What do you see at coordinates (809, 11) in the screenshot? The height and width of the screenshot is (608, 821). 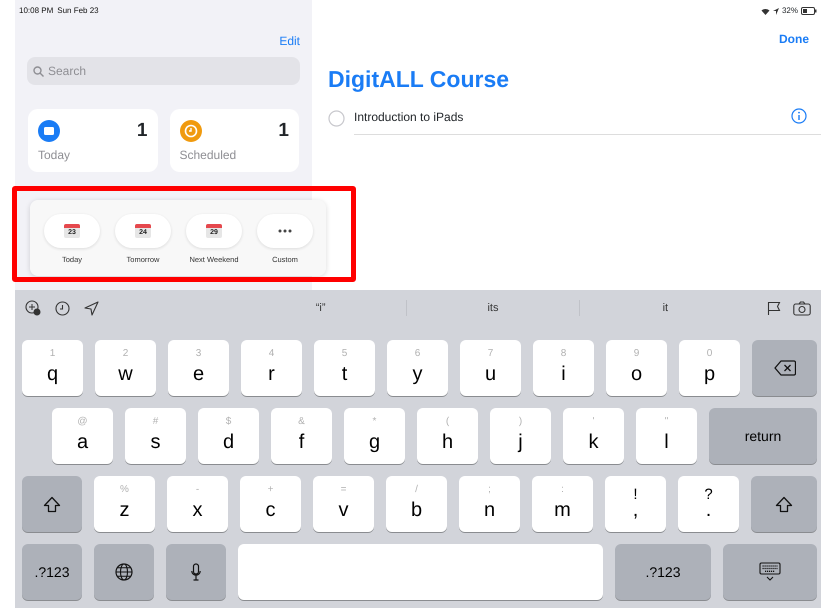 I see `battery-icon` at bounding box center [809, 11].